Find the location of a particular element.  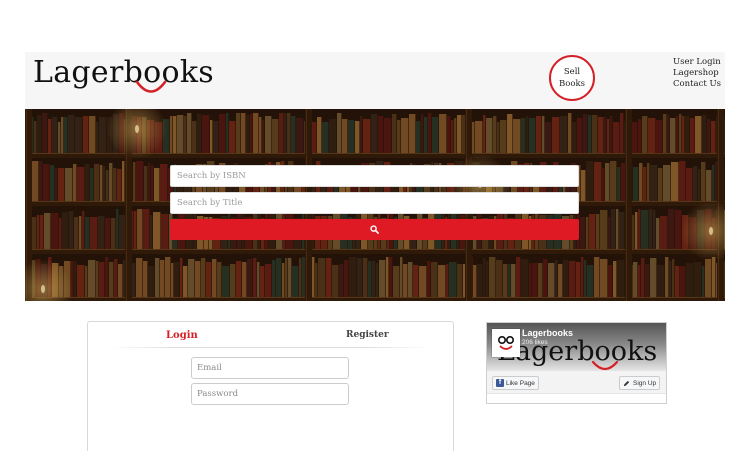

sell-books-button: Sell Books is located at coordinates (572, 78).